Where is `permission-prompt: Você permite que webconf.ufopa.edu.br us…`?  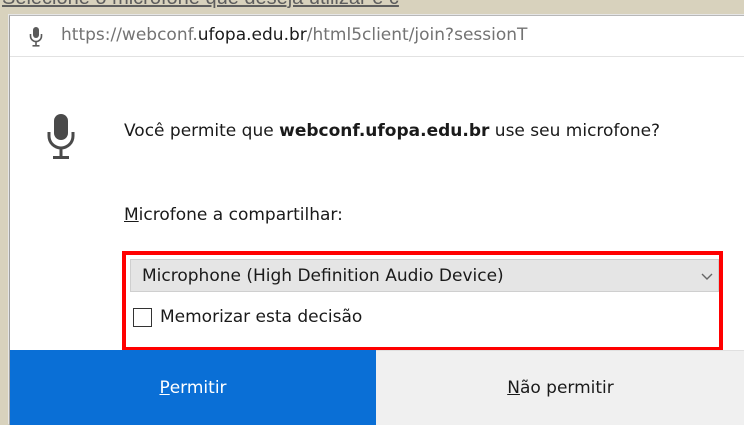 permission-prompt: Você permite que webconf.ufopa.edu.br us… is located at coordinates (414, 131).